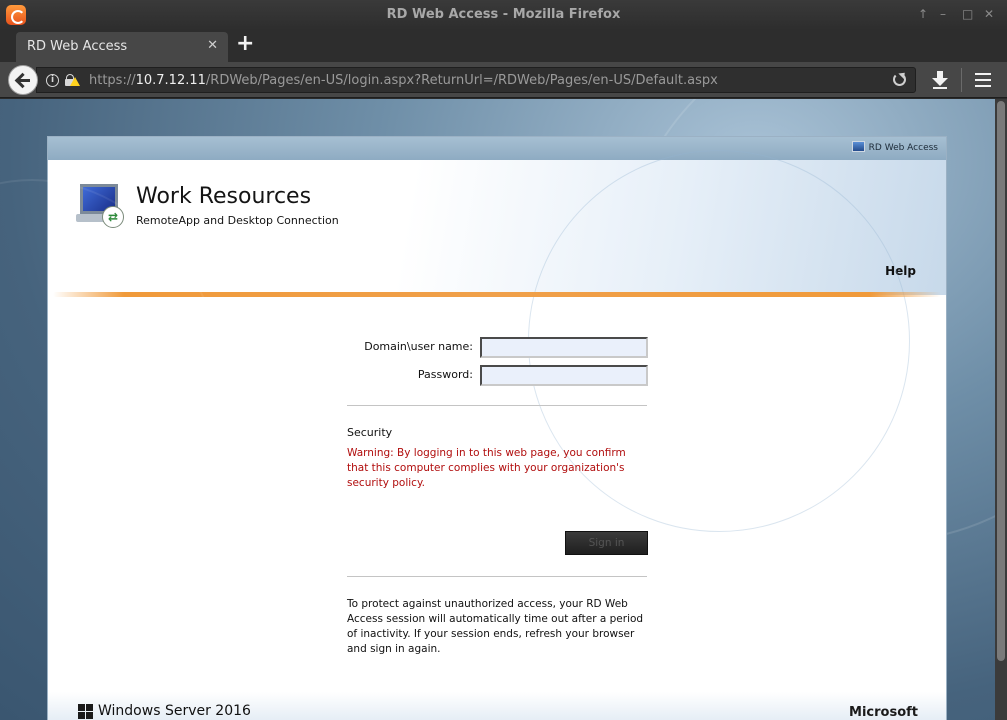  What do you see at coordinates (967, 14) in the screenshot?
I see `window-maximize-button: □` at bounding box center [967, 14].